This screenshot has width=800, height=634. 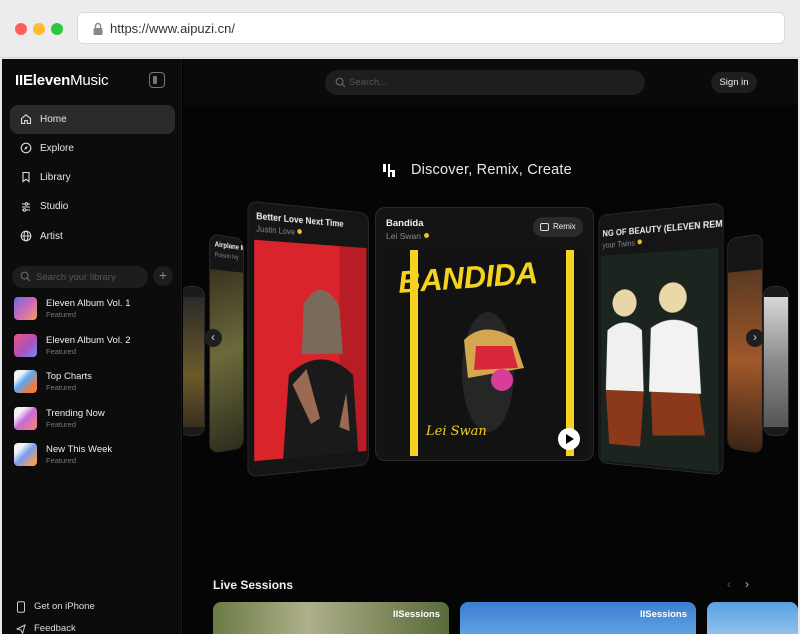 I want to click on address-bar: https://www.aipuzi.cn/, so click(x=431, y=28).